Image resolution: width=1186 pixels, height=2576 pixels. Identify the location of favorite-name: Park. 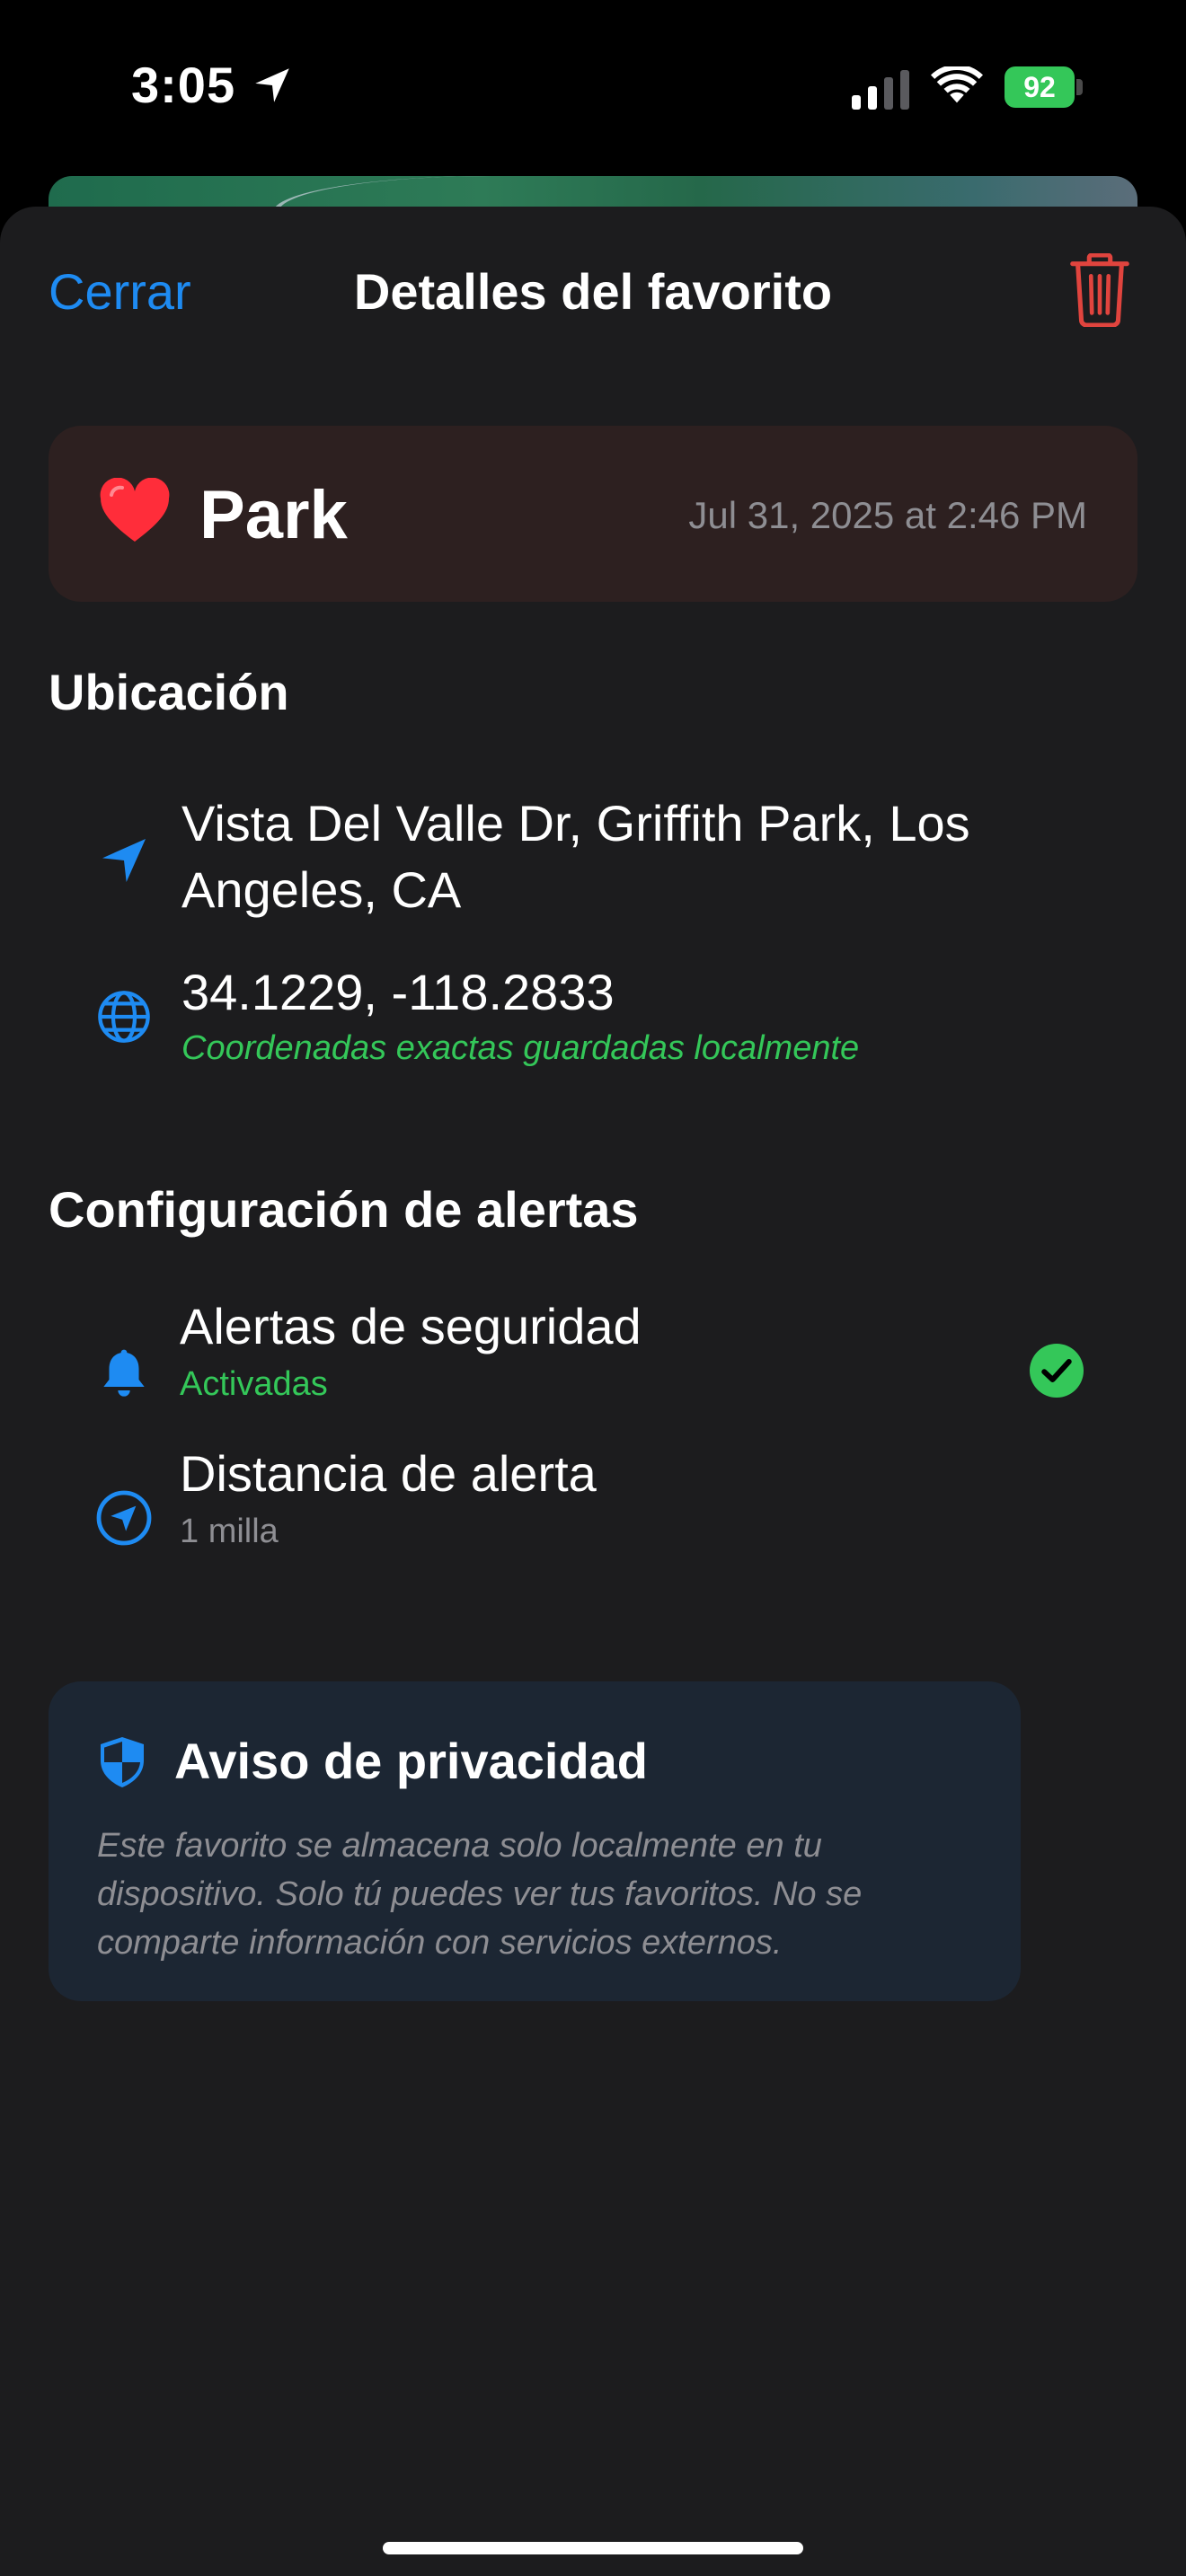
(273, 515).